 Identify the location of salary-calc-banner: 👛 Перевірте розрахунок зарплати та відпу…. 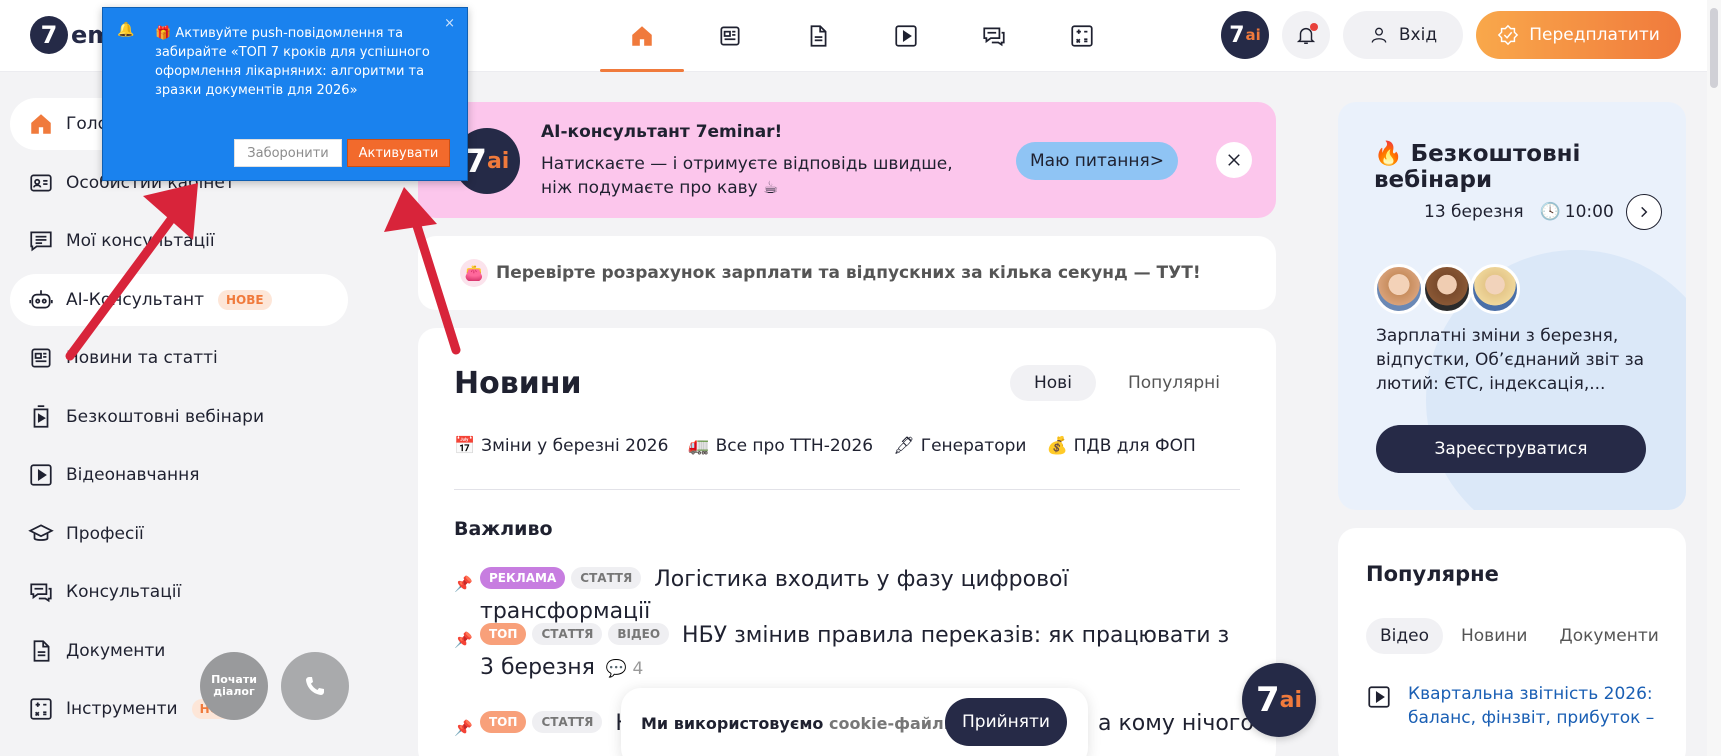
(847, 273).